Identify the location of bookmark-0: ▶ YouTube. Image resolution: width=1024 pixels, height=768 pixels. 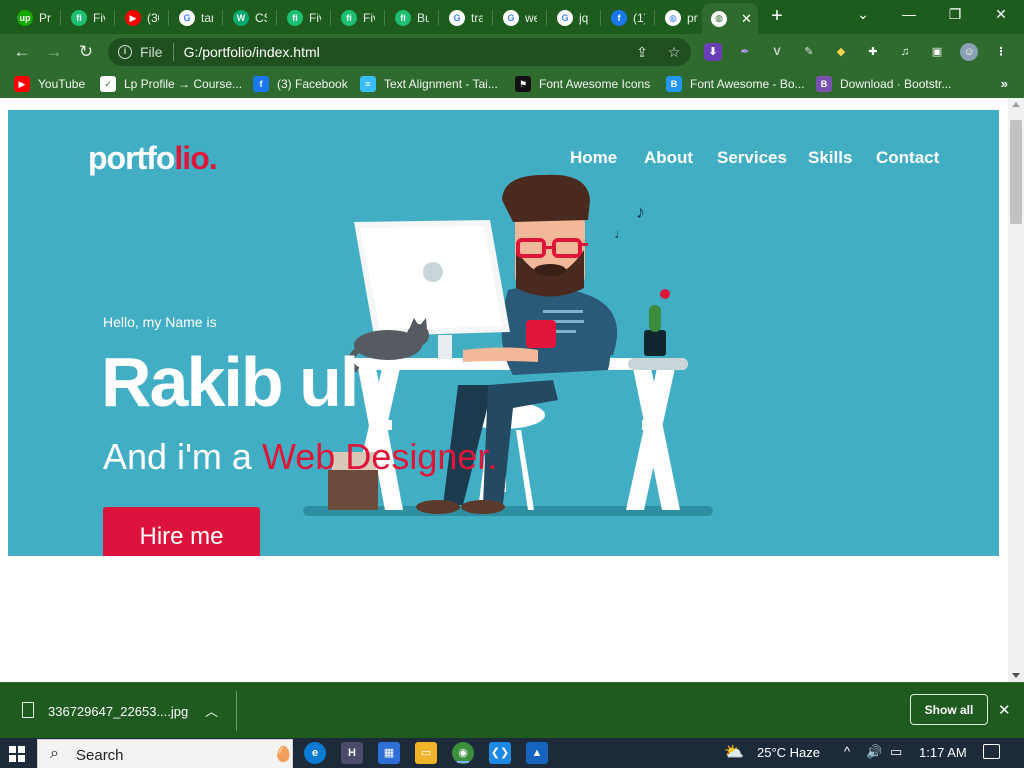
(49, 84).